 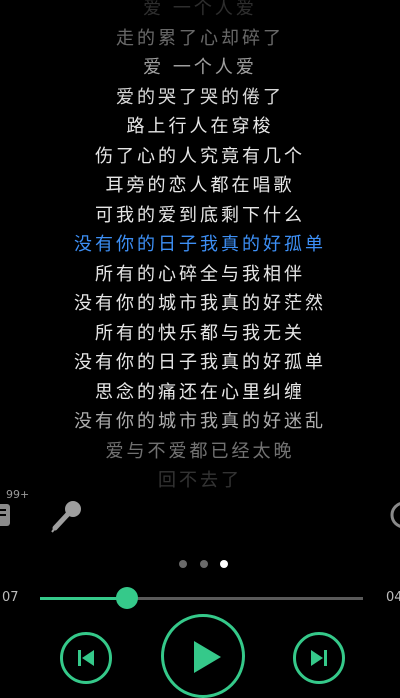 I want to click on next-button, so click(x=319, y=658).